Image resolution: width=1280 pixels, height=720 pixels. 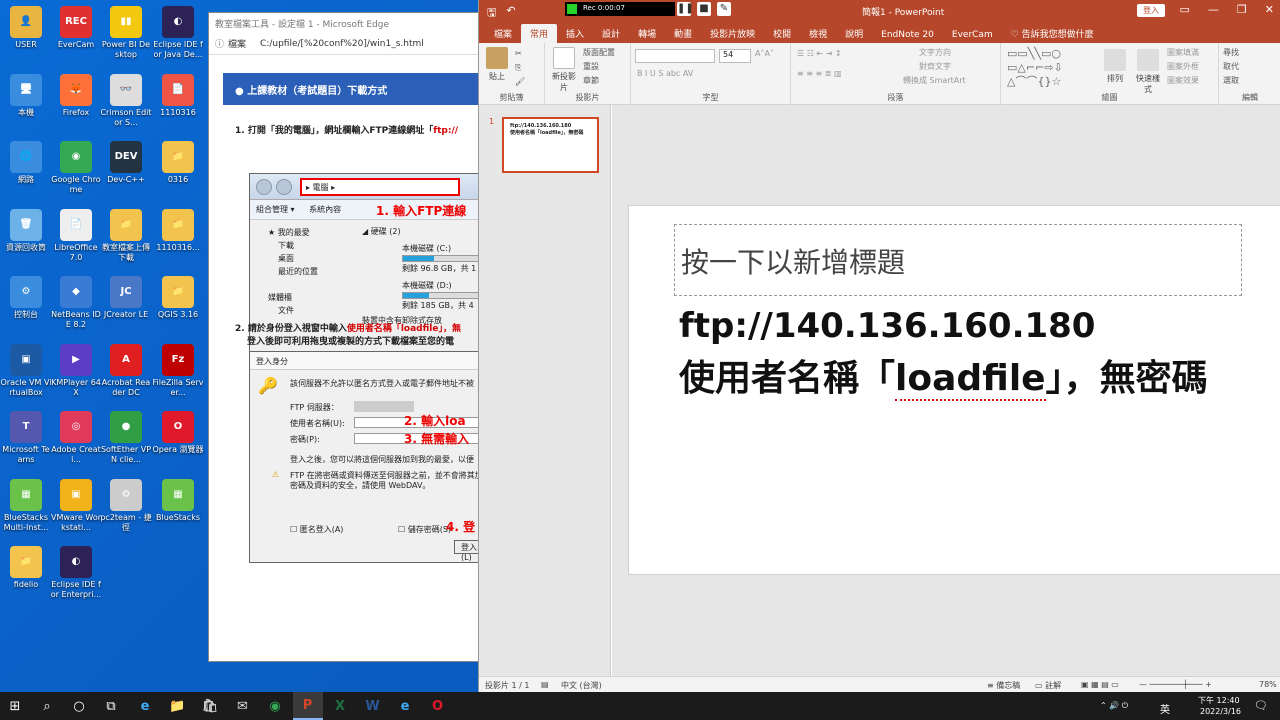 I want to click on taskbar-app-icon: ✉, so click(x=243, y=706).